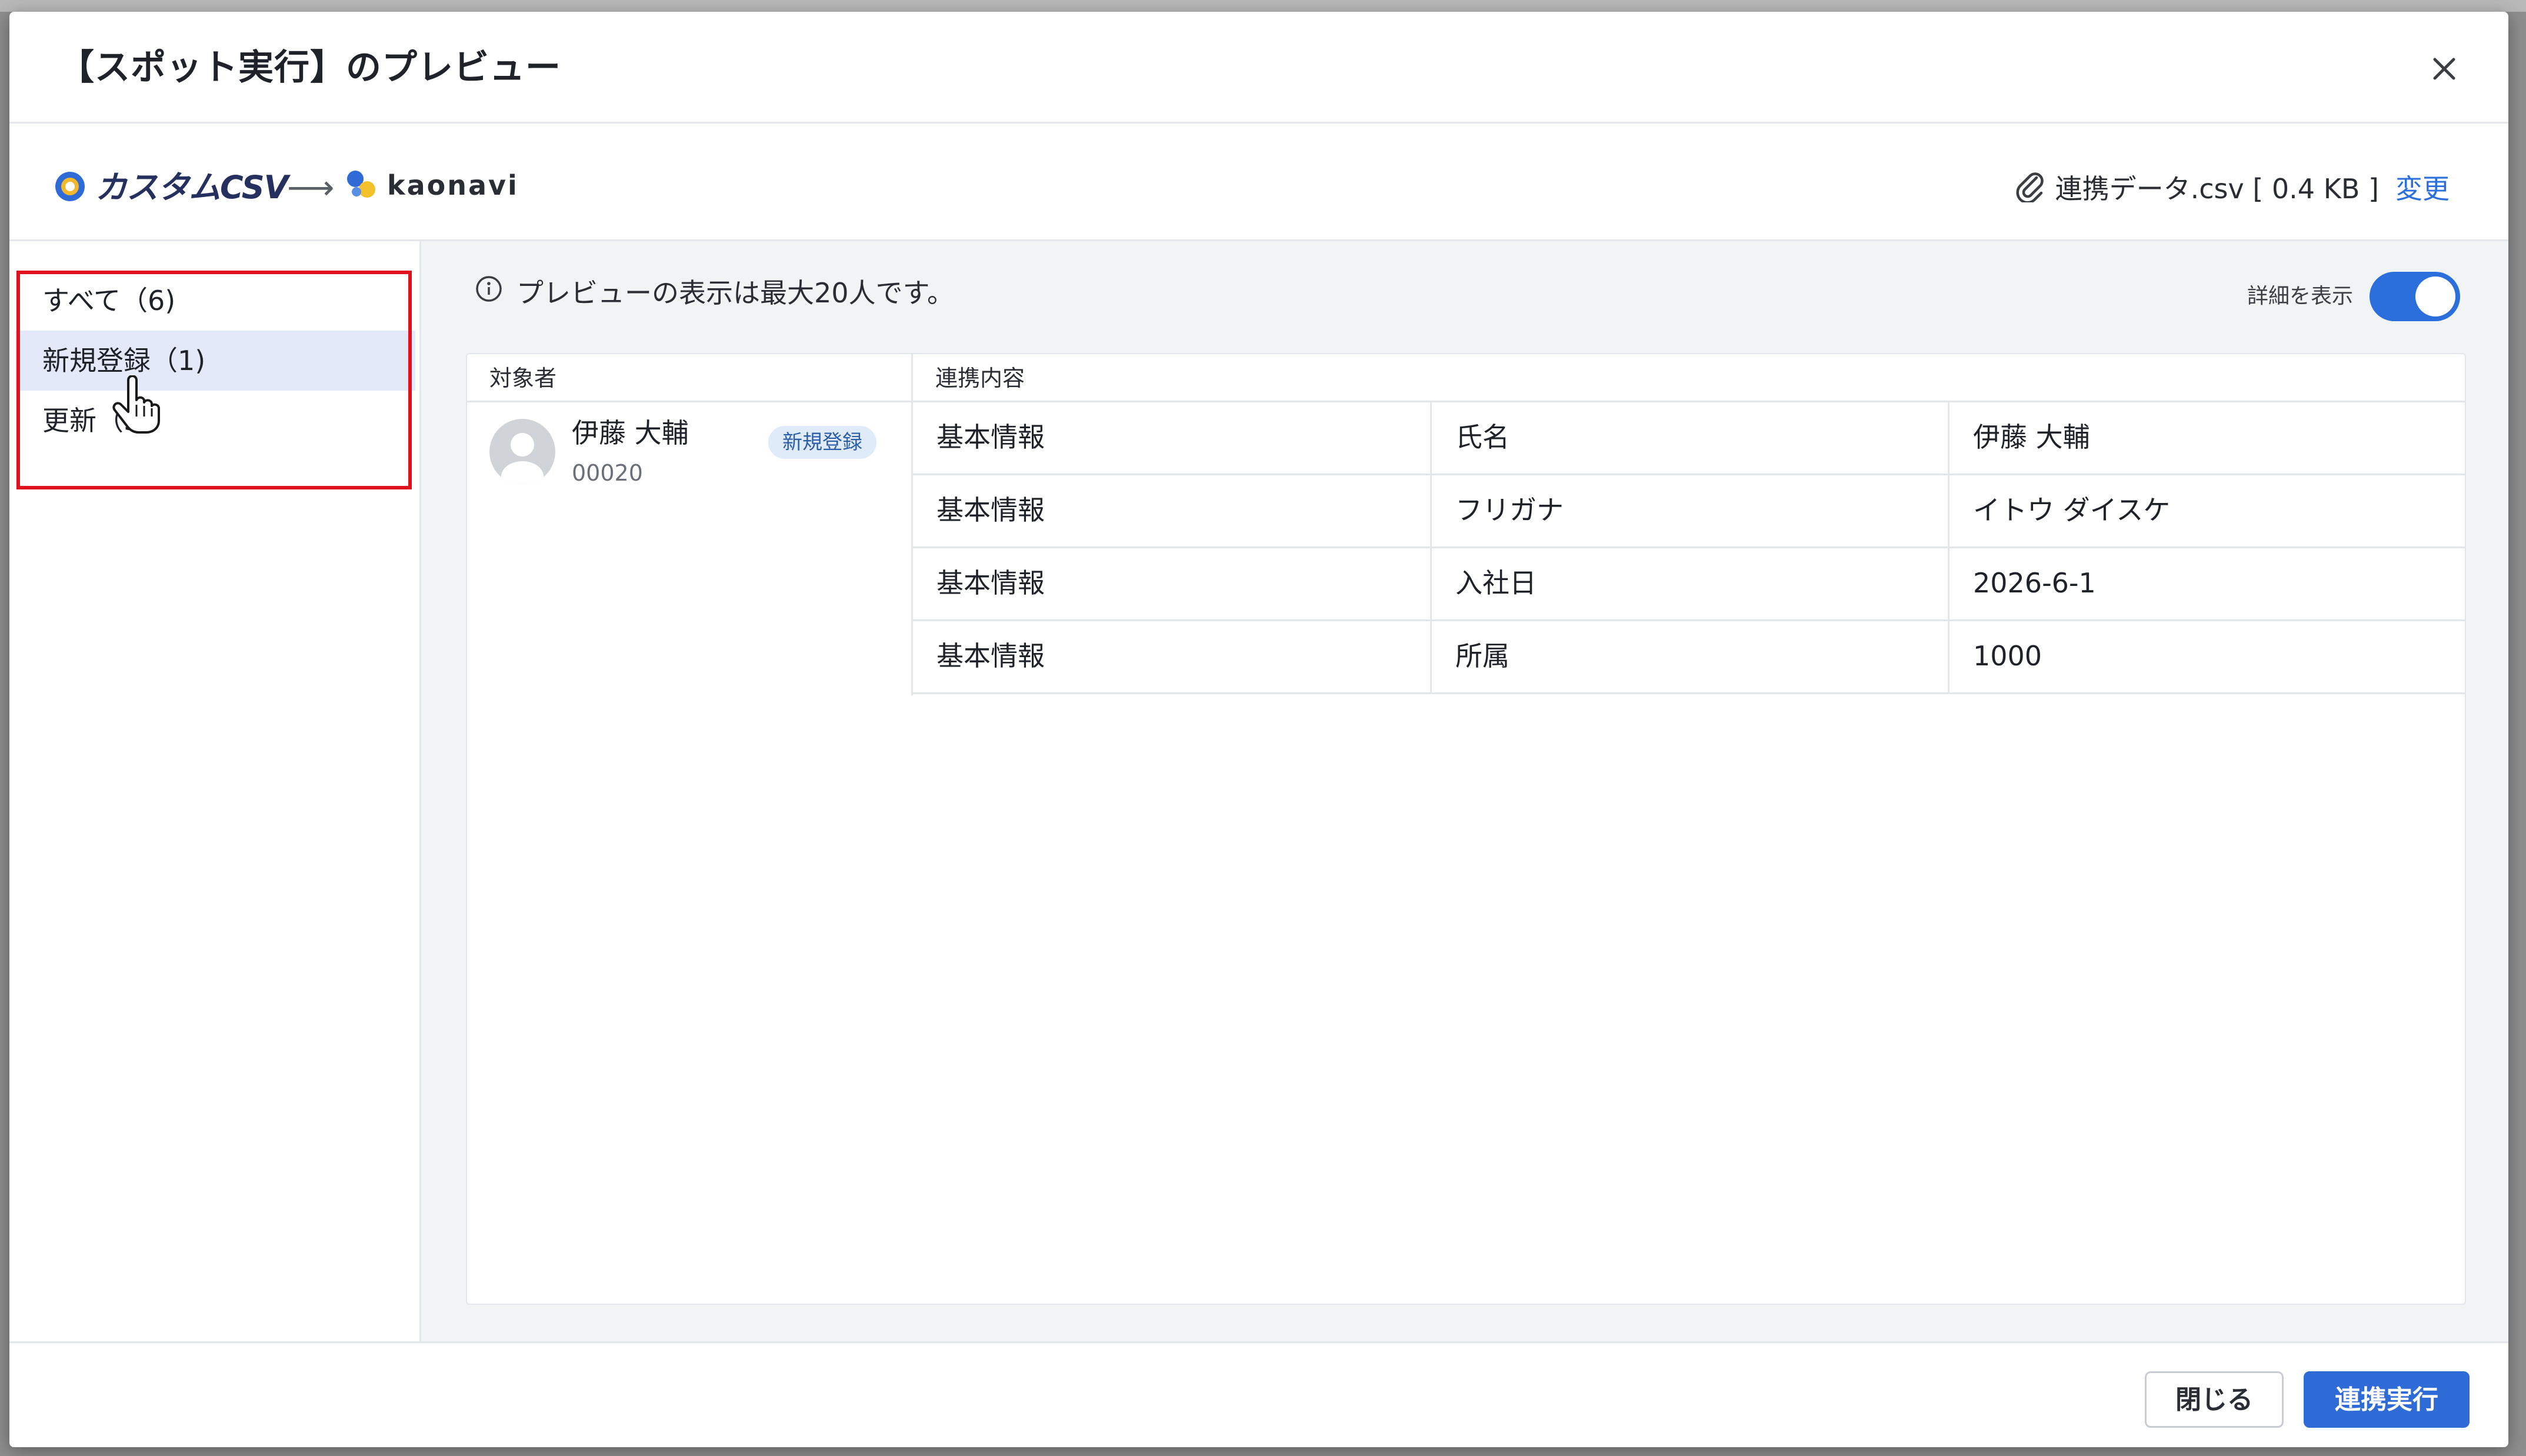 The height and width of the screenshot is (1456, 2526). What do you see at coordinates (2217, 189) in the screenshot?
I see `file-name: 連携データ.csv [ 0.4 KB ]` at bounding box center [2217, 189].